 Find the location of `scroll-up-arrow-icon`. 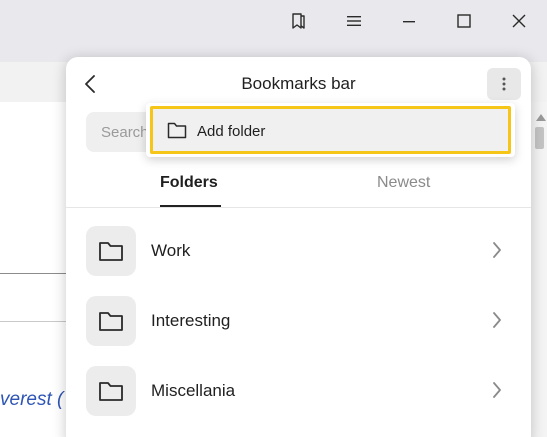

scroll-up-arrow-icon is located at coordinates (541, 117).